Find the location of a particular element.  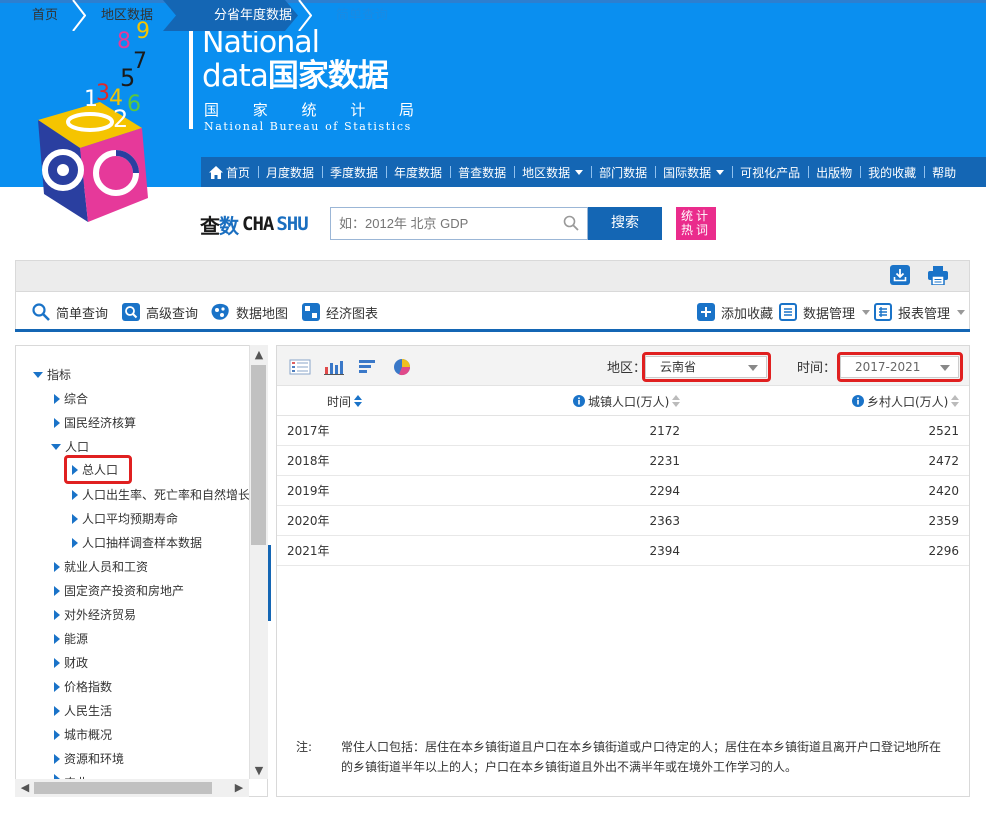

econ-chart-button: 经济图表 is located at coordinates (340, 312).